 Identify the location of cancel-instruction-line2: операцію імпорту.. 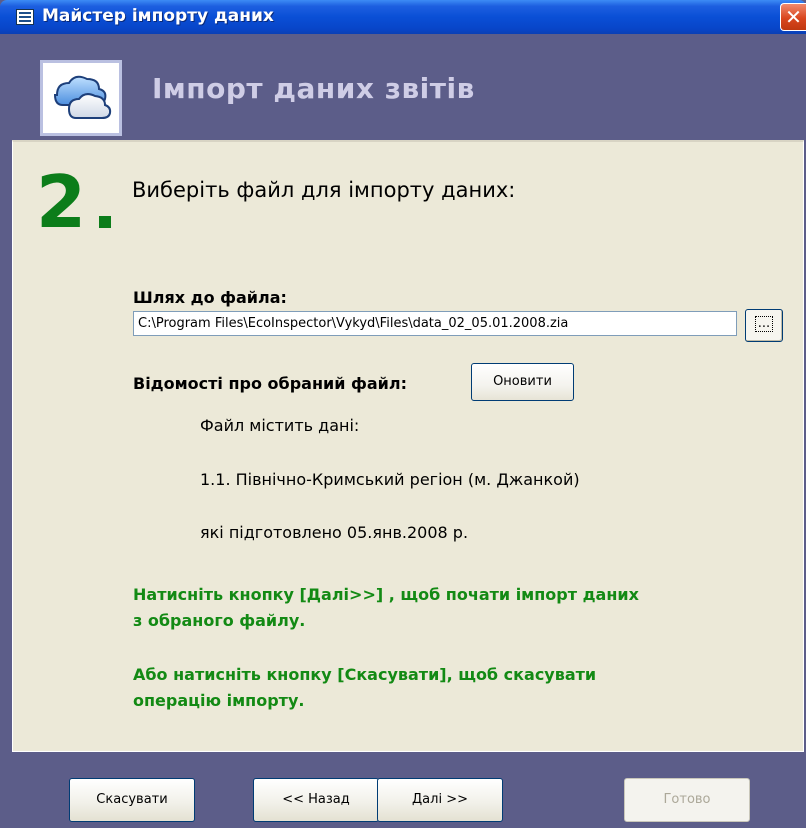
(219, 700).